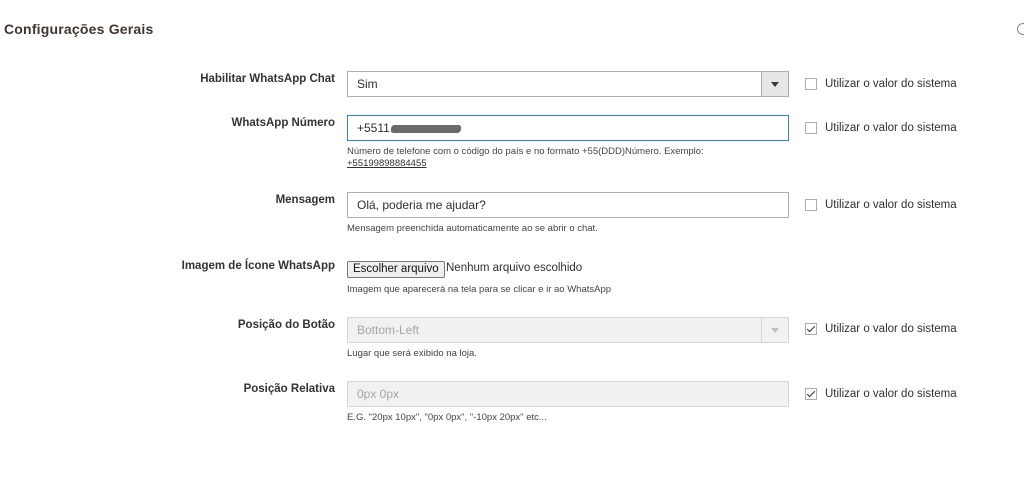 This screenshot has width=1024, height=487. Describe the element at coordinates (387, 163) in the screenshot. I see `number-example-link: +55199898884455` at that location.